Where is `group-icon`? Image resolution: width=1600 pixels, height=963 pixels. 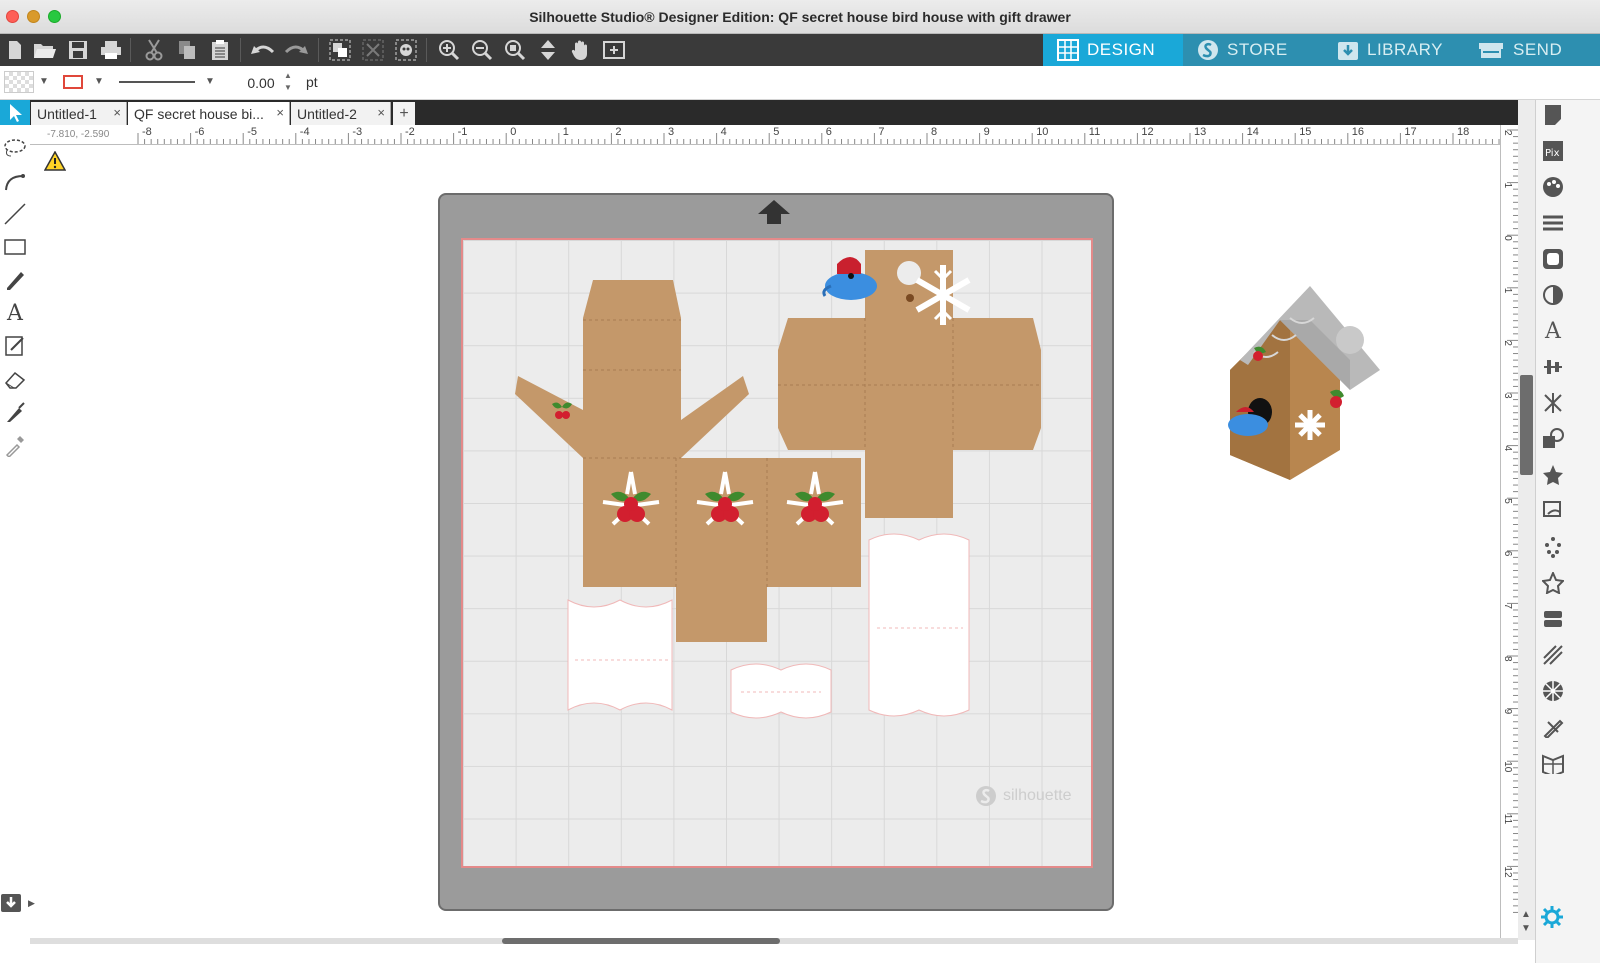 group-icon is located at coordinates (340, 50).